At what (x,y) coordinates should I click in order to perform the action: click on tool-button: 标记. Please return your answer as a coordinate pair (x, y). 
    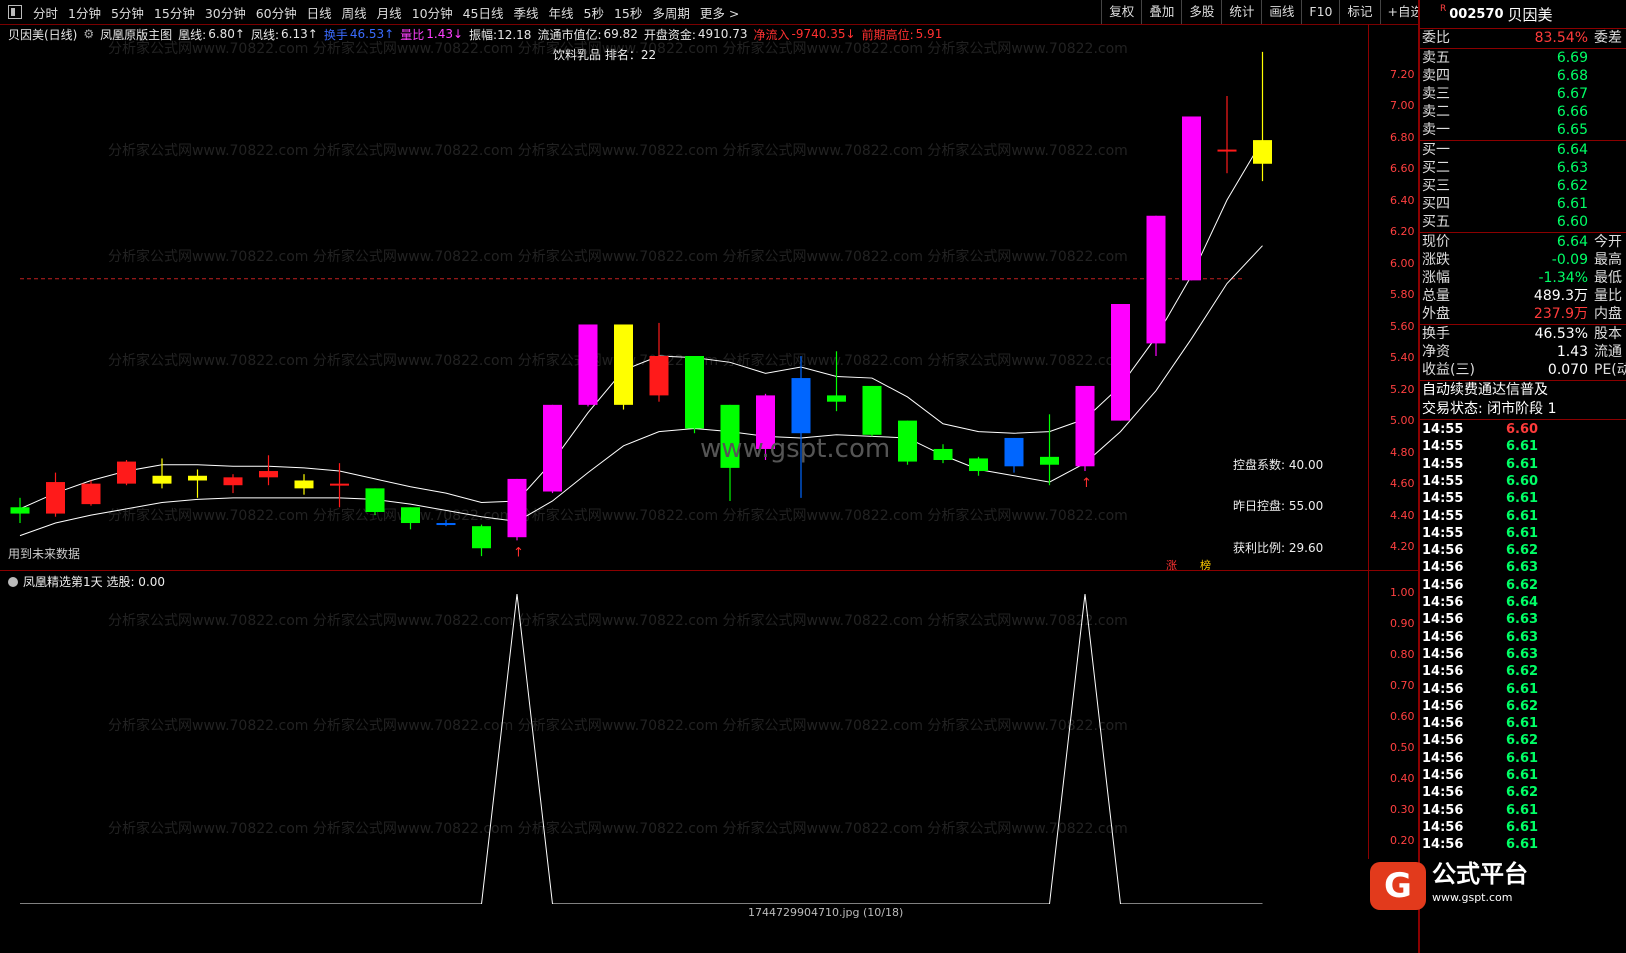
    Looking at the image, I should click on (1359, 12).